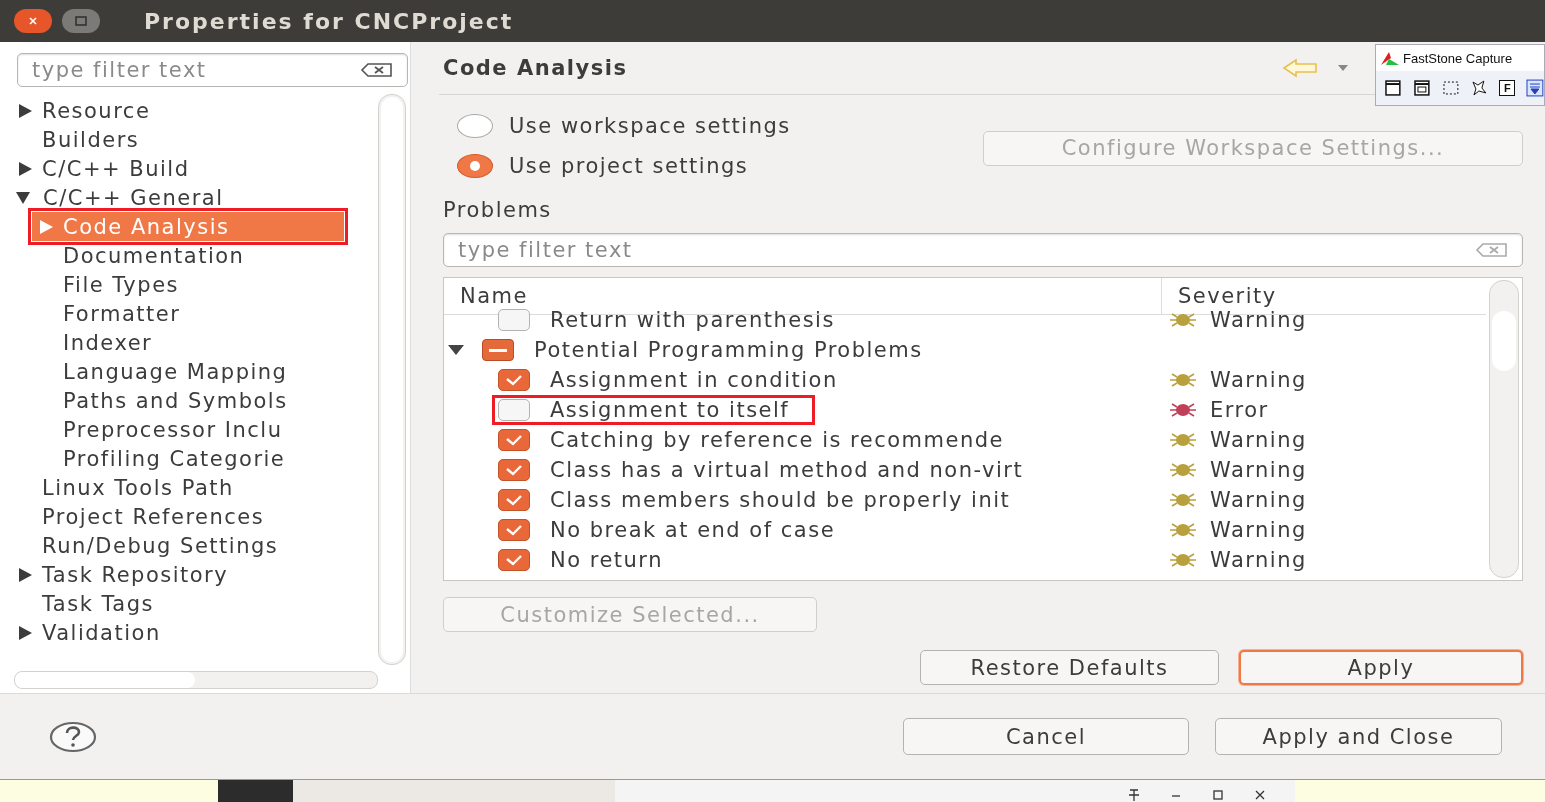 Image resolution: width=1545 pixels, height=802 pixels. Describe the element at coordinates (193, 313) in the screenshot. I see `tree-item: Formatter` at that location.